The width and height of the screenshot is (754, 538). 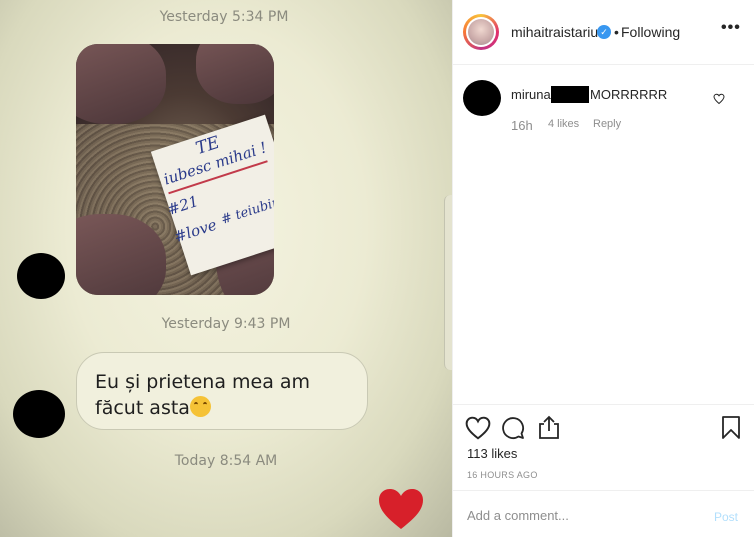 I want to click on chat-timestamp: Yesterday 9:43 PM, so click(x=226, y=324).